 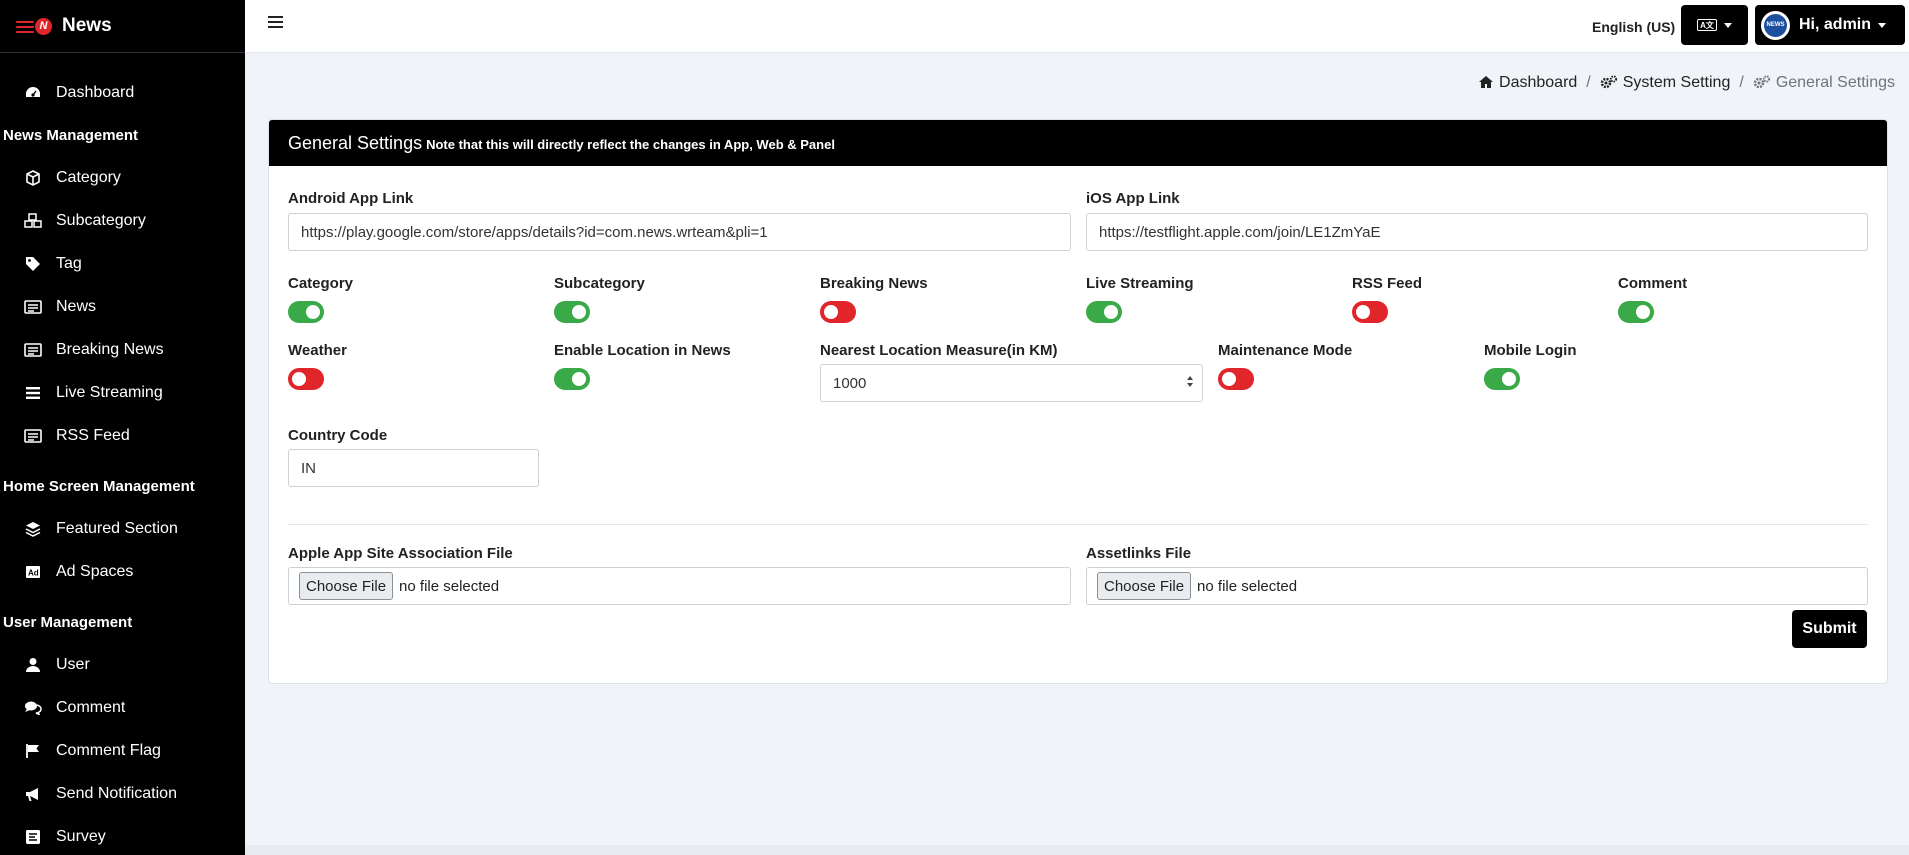 What do you see at coordinates (99, 486) in the screenshot?
I see `section-header-home-screen-management: Home Screen Management` at bounding box center [99, 486].